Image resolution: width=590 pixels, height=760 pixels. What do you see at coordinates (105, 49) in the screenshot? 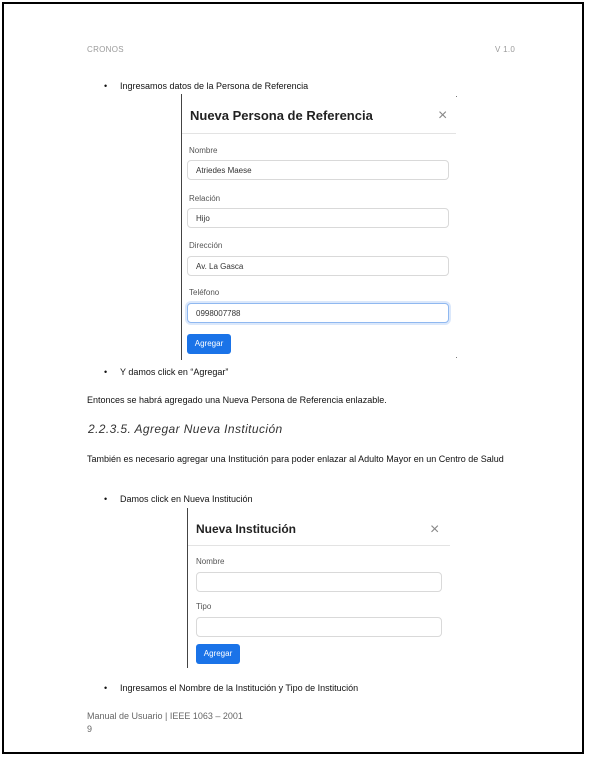
I see `header-app-name: CRONOS` at bounding box center [105, 49].